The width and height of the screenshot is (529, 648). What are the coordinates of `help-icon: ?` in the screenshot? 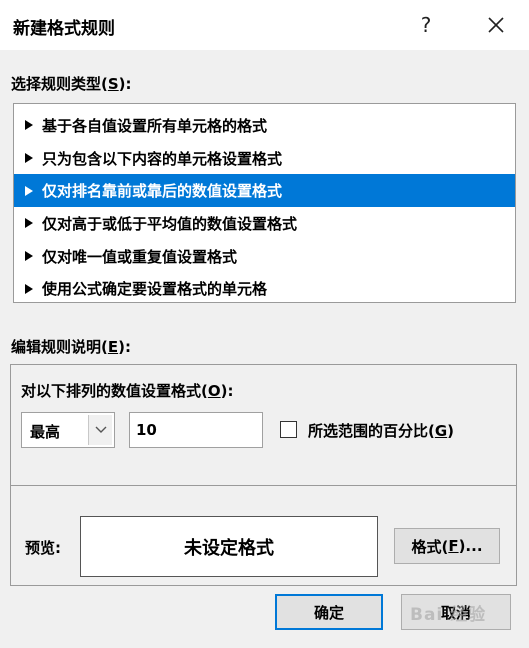 It's located at (426, 25).